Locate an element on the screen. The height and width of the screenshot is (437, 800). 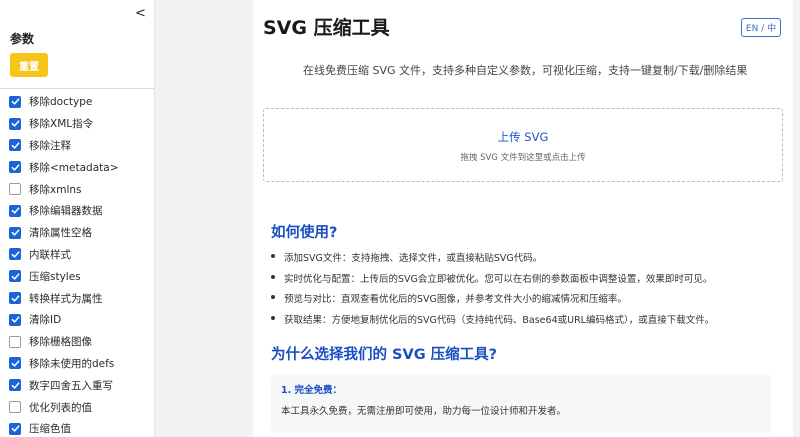
option-item: 压缩色值 is located at coordinates (64, 427).